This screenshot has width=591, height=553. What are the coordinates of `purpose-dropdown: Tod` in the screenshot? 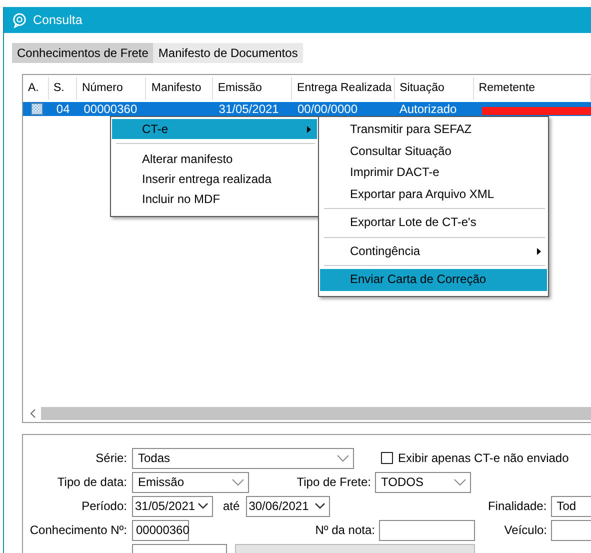 It's located at (570, 506).